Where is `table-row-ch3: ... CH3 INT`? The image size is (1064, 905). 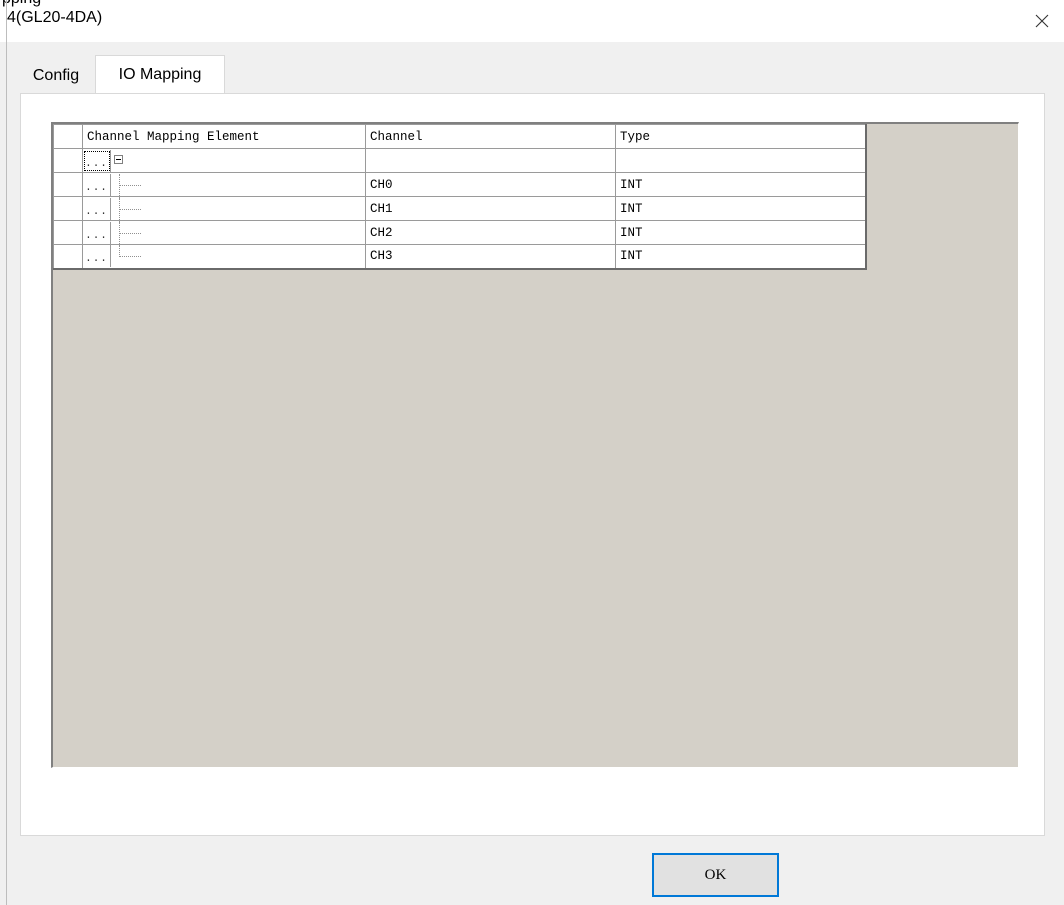 table-row-ch3: ... CH3 INT is located at coordinates (459, 256).